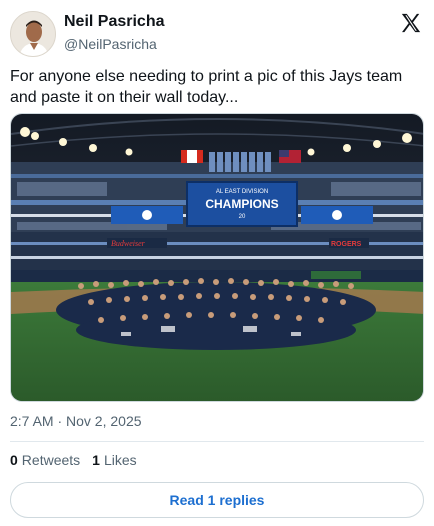  Describe the element at coordinates (120, 460) in the screenshot. I see `likes-label: Likes` at that location.